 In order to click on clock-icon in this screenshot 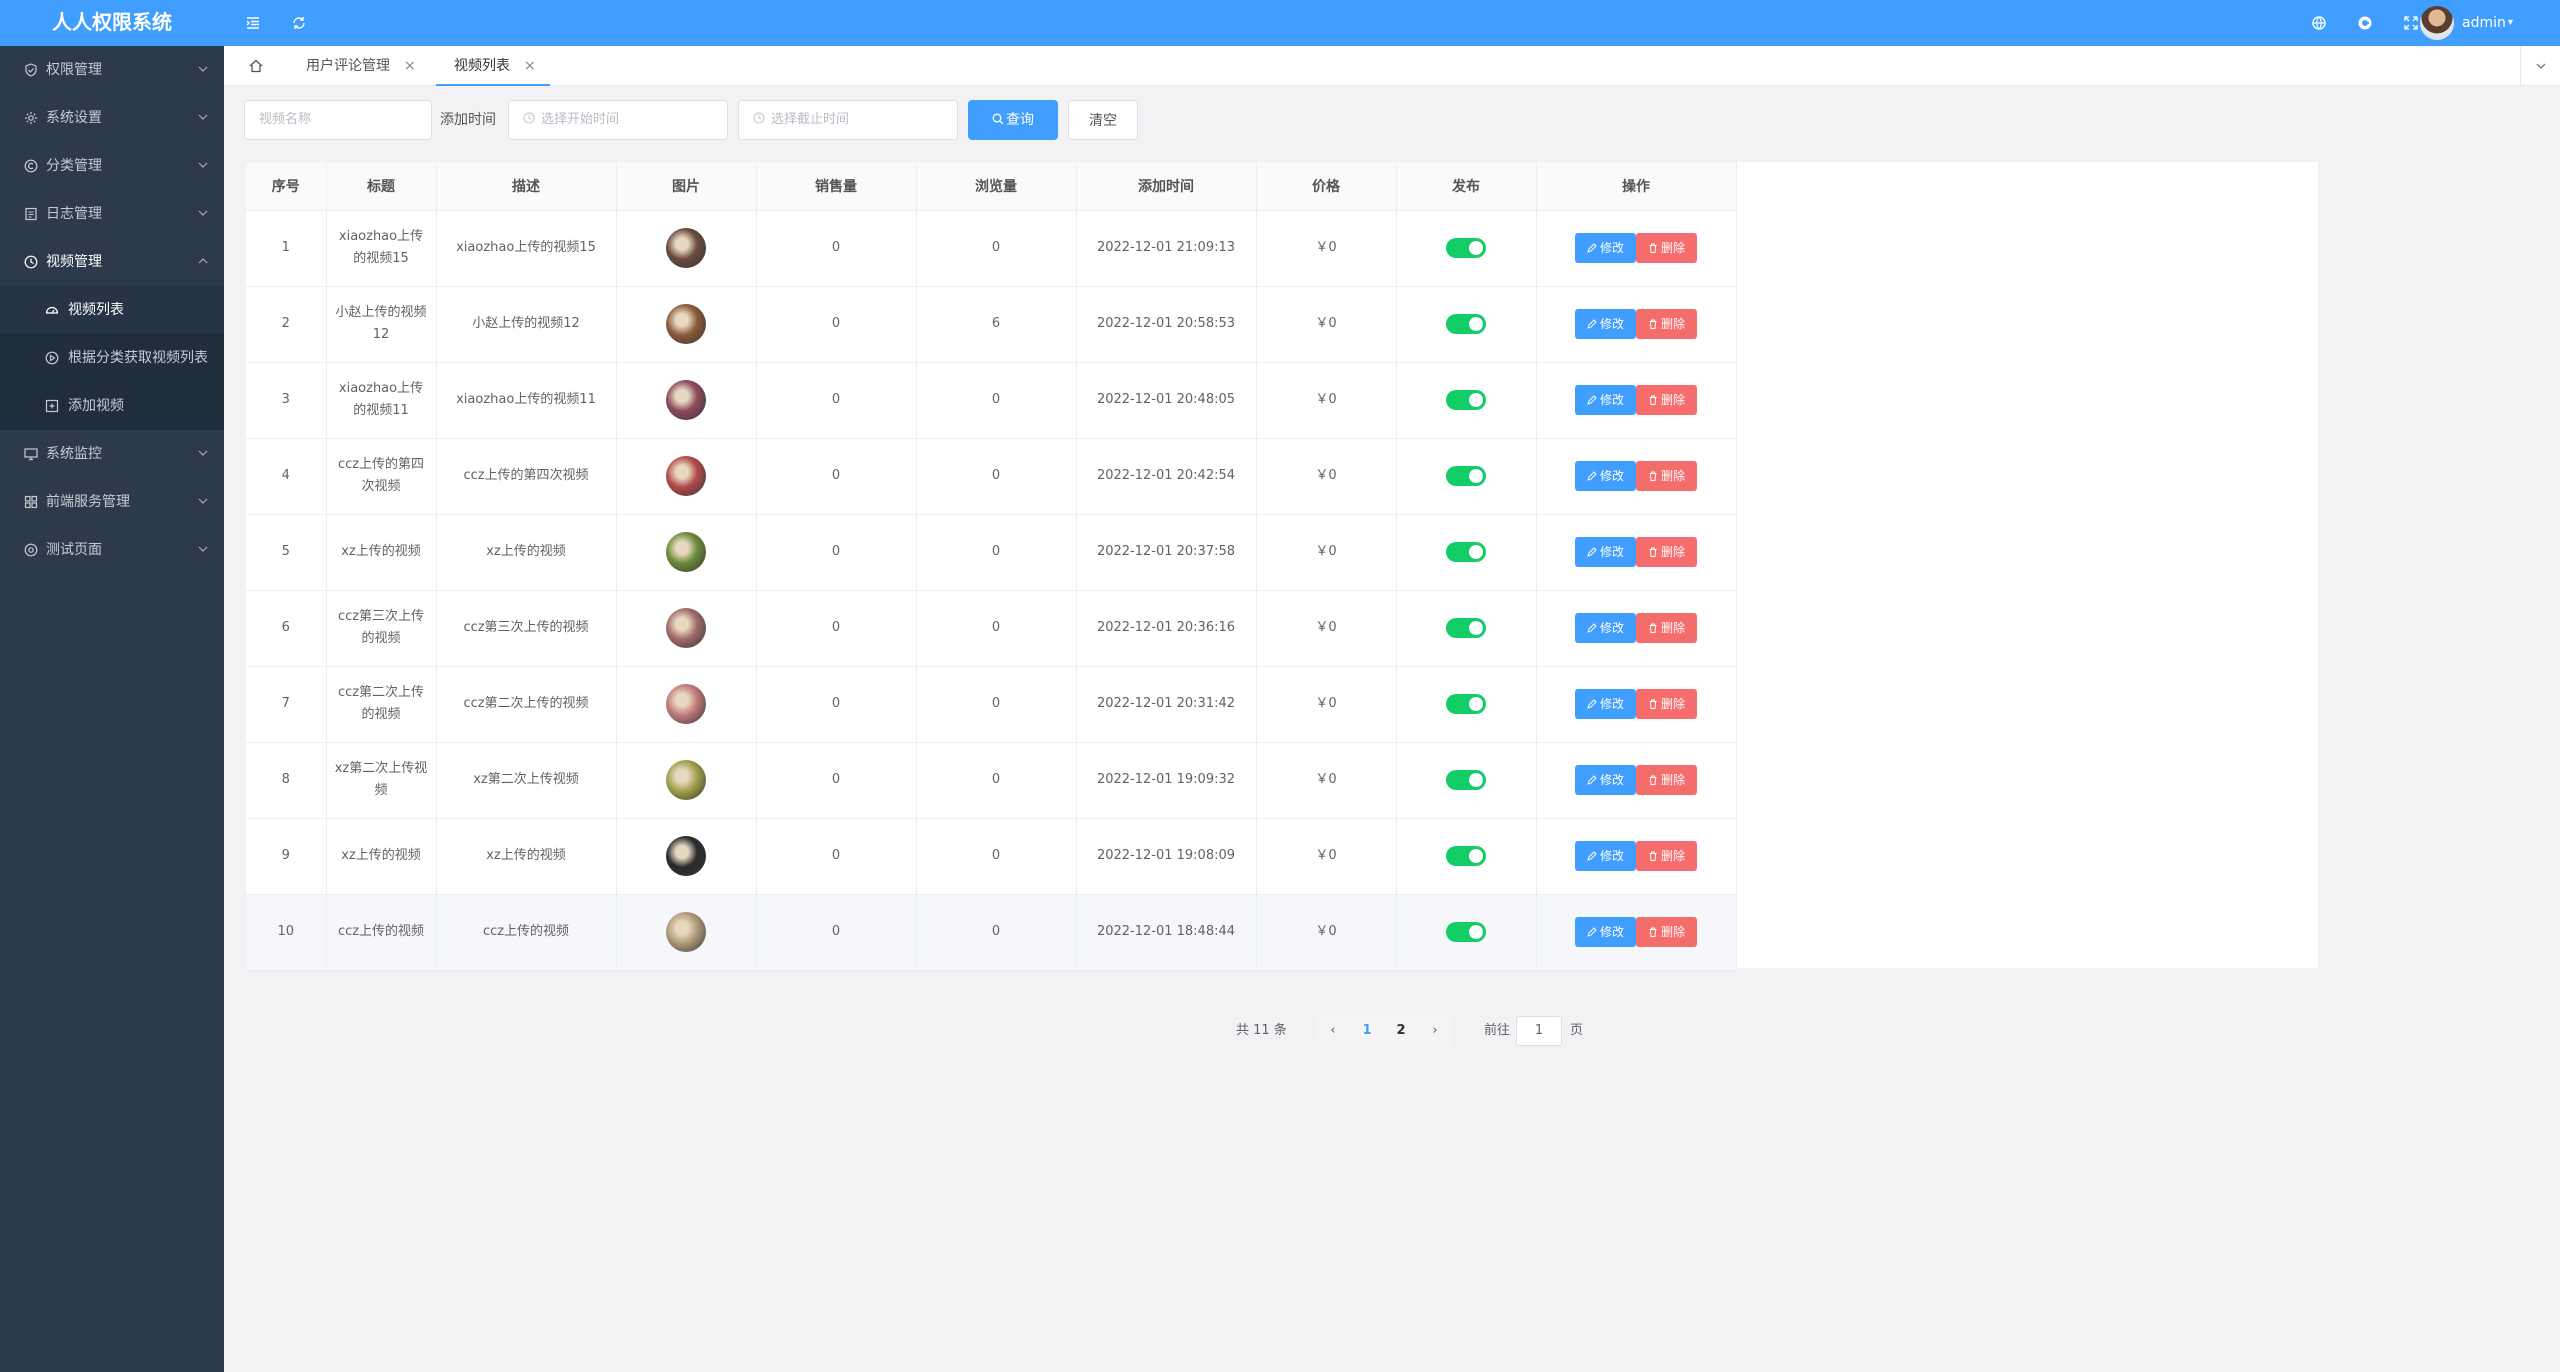, I will do `click(31, 262)`.